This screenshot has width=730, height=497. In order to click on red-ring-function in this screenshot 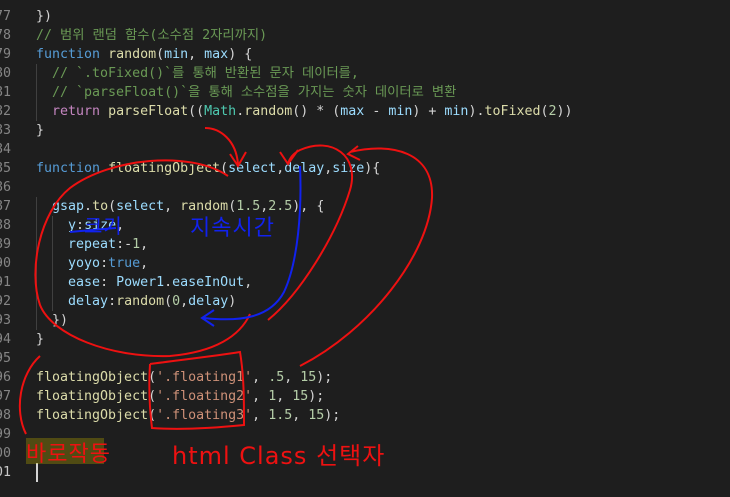, I will do `click(142, 258)`.